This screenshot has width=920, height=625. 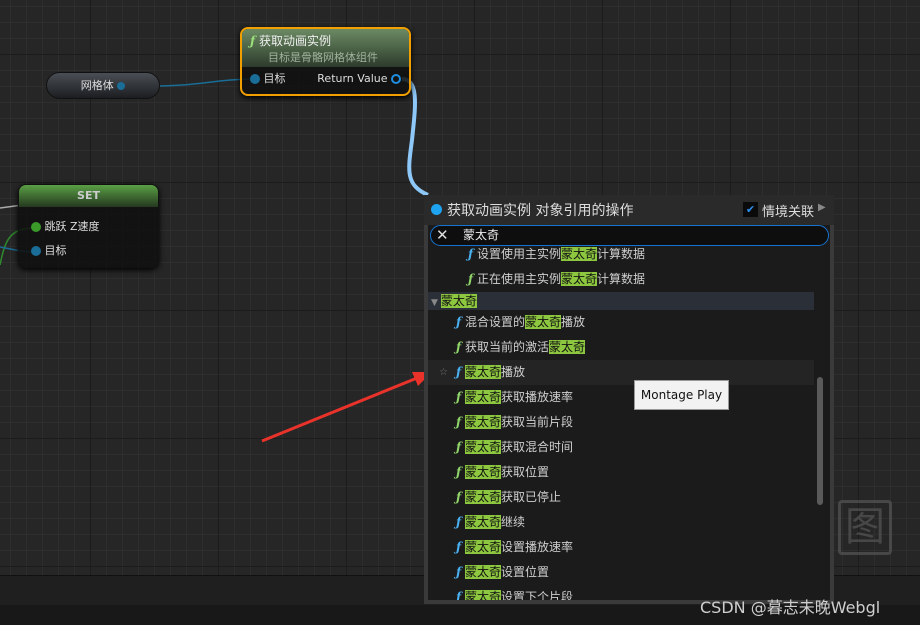 What do you see at coordinates (822, 207) in the screenshot?
I see `chevron-right-icon: ▶` at bounding box center [822, 207].